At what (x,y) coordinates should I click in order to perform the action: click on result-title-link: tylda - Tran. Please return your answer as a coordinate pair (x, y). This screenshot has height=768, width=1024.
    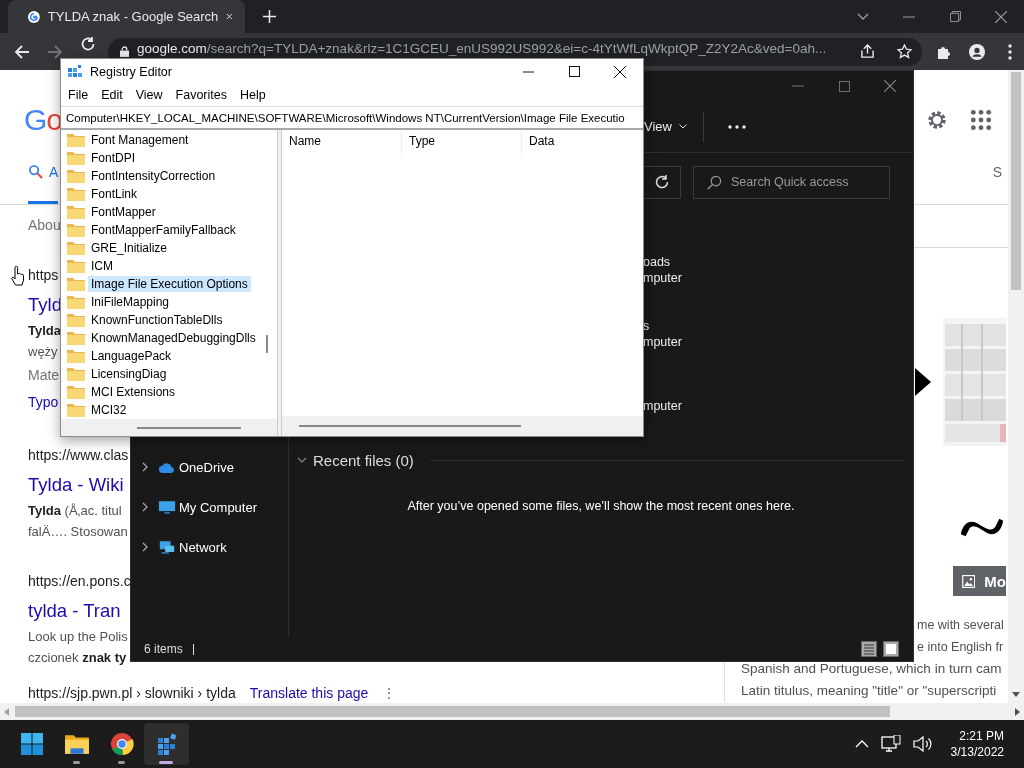
    Looking at the image, I should click on (74, 610).